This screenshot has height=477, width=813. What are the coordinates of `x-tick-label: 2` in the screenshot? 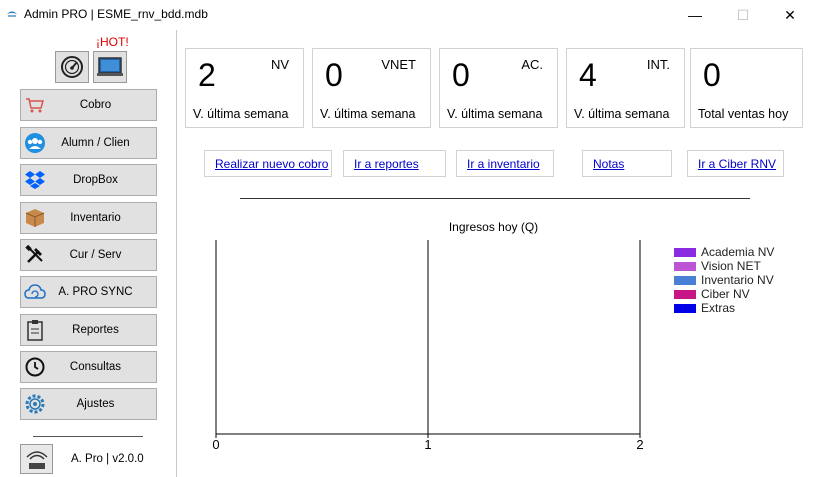 It's located at (639, 444).